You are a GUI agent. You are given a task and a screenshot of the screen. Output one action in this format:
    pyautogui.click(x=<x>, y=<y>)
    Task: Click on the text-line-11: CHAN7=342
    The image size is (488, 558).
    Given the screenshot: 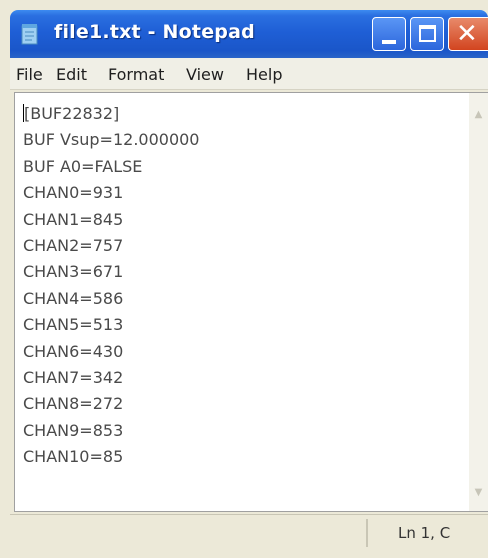 What is the action you would take?
    pyautogui.click(x=73, y=377)
    